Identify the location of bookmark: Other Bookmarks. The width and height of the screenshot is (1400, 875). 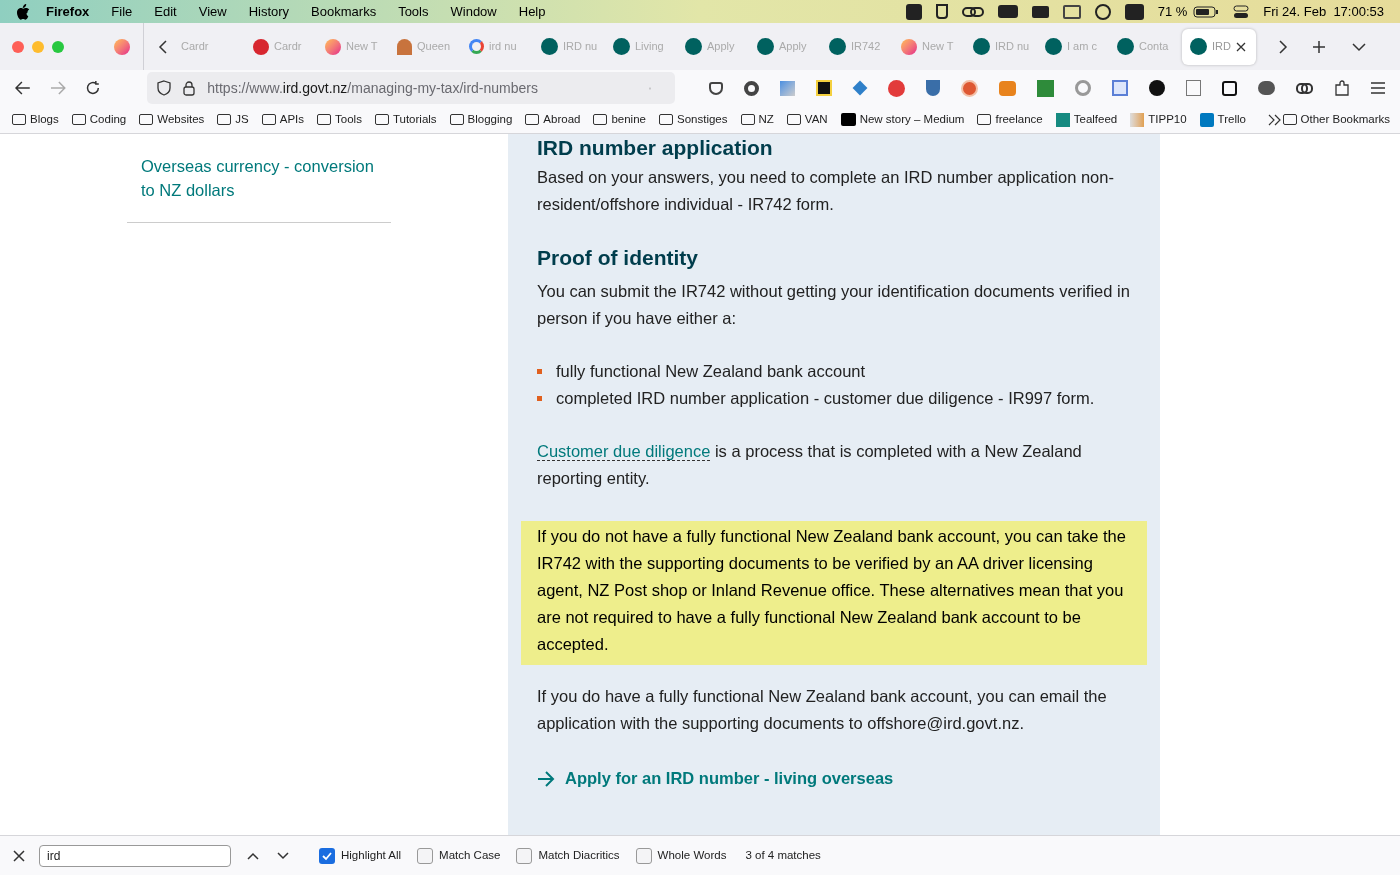
(1336, 119).